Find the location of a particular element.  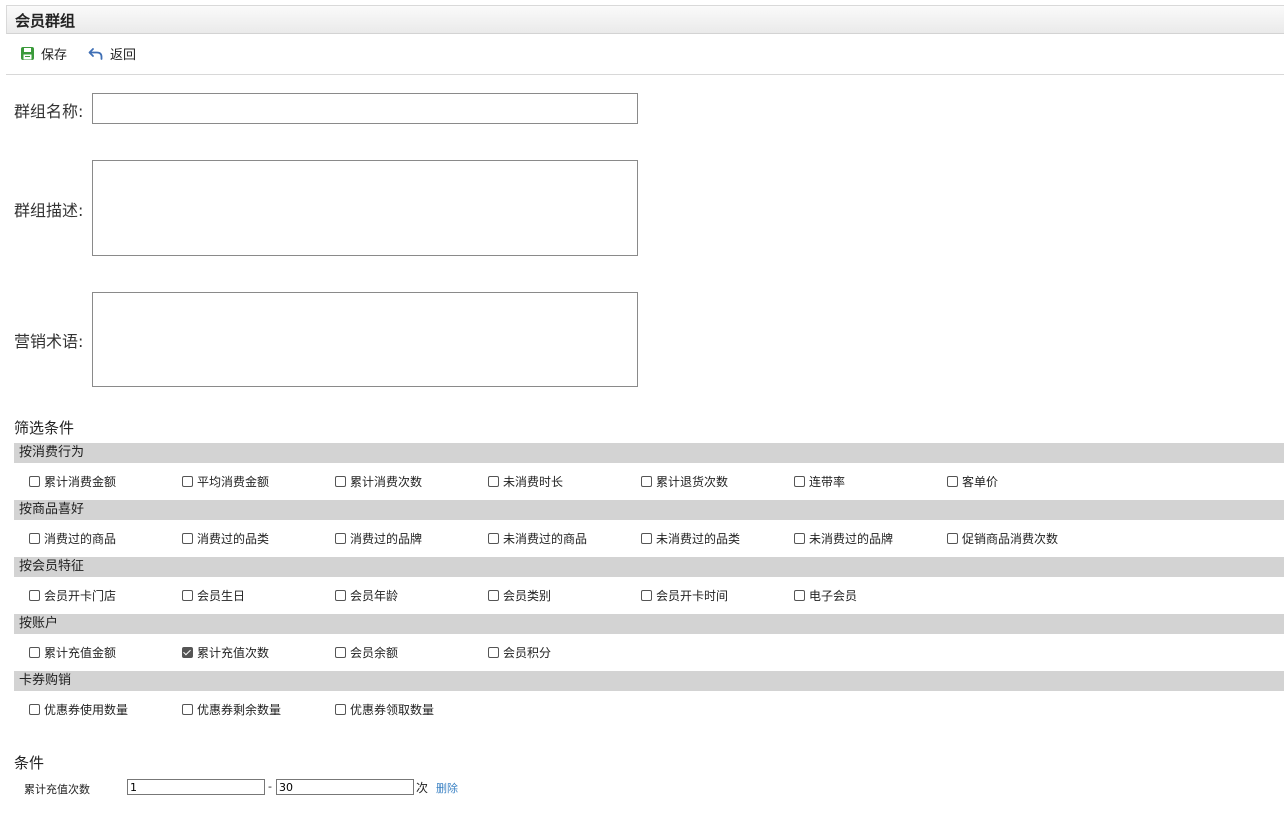

condition-label: 累计充值次数 is located at coordinates (57, 789).